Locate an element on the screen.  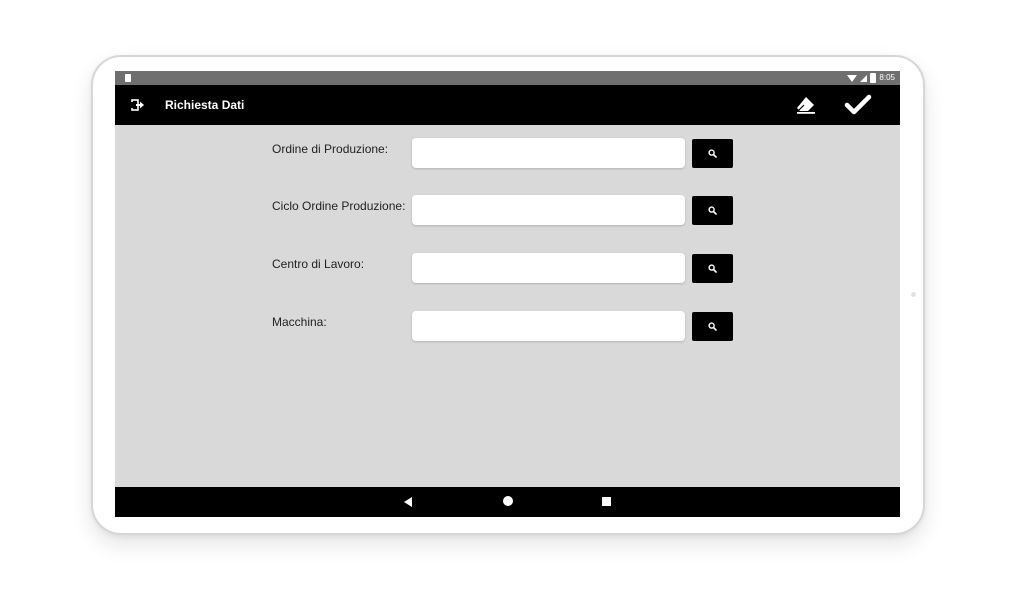
signal-icon is located at coordinates (864, 78).